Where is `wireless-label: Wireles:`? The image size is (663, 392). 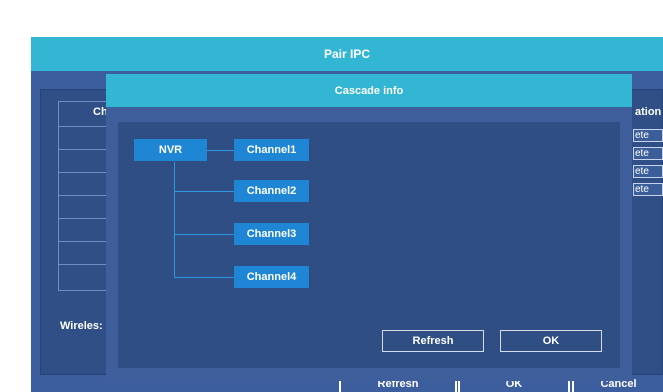
wireless-label: Wireles: is located at coordinates (81, 326).